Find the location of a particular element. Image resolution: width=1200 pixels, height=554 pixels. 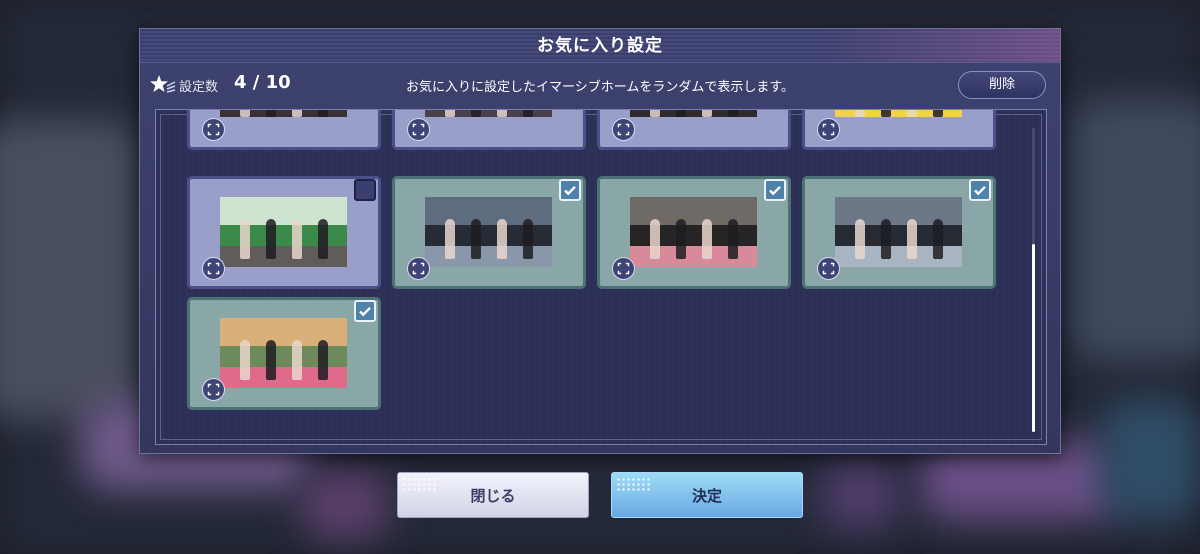

scrollbar-thumb is located at coordinates (1033, 338).